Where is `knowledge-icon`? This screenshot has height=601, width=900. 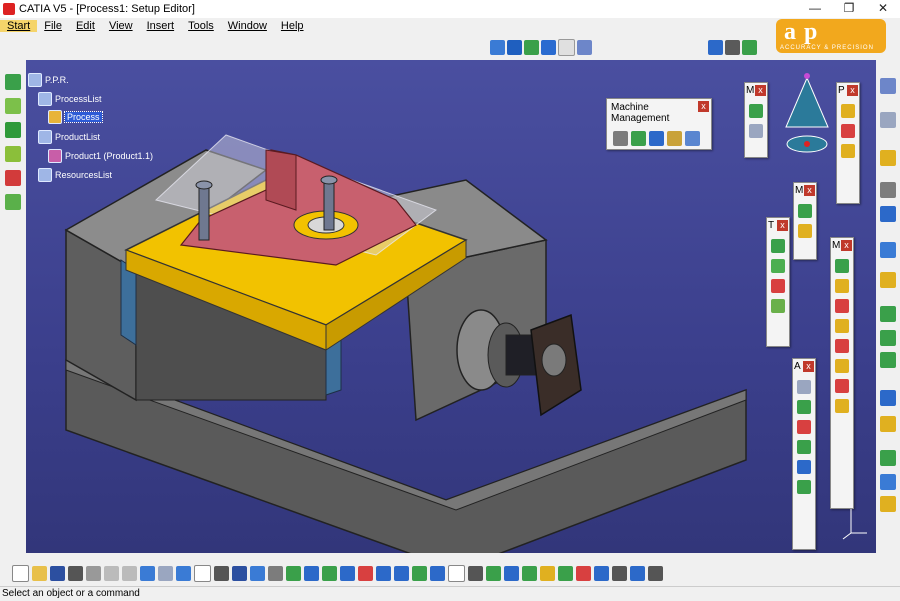
knowledge-icon is located at coordinates (221, 573).